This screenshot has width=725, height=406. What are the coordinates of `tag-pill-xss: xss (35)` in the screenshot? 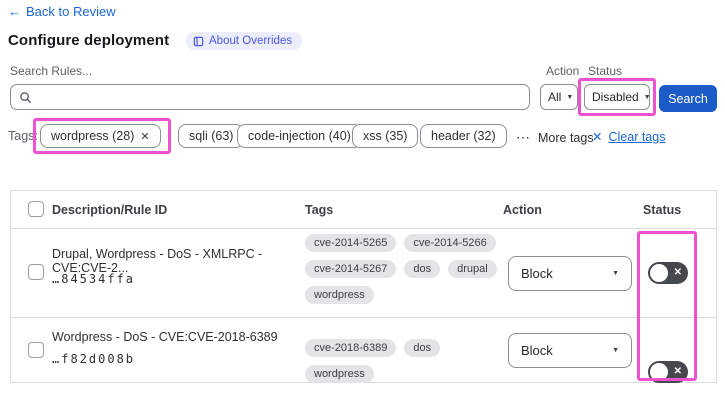 It's located at (385, 136).